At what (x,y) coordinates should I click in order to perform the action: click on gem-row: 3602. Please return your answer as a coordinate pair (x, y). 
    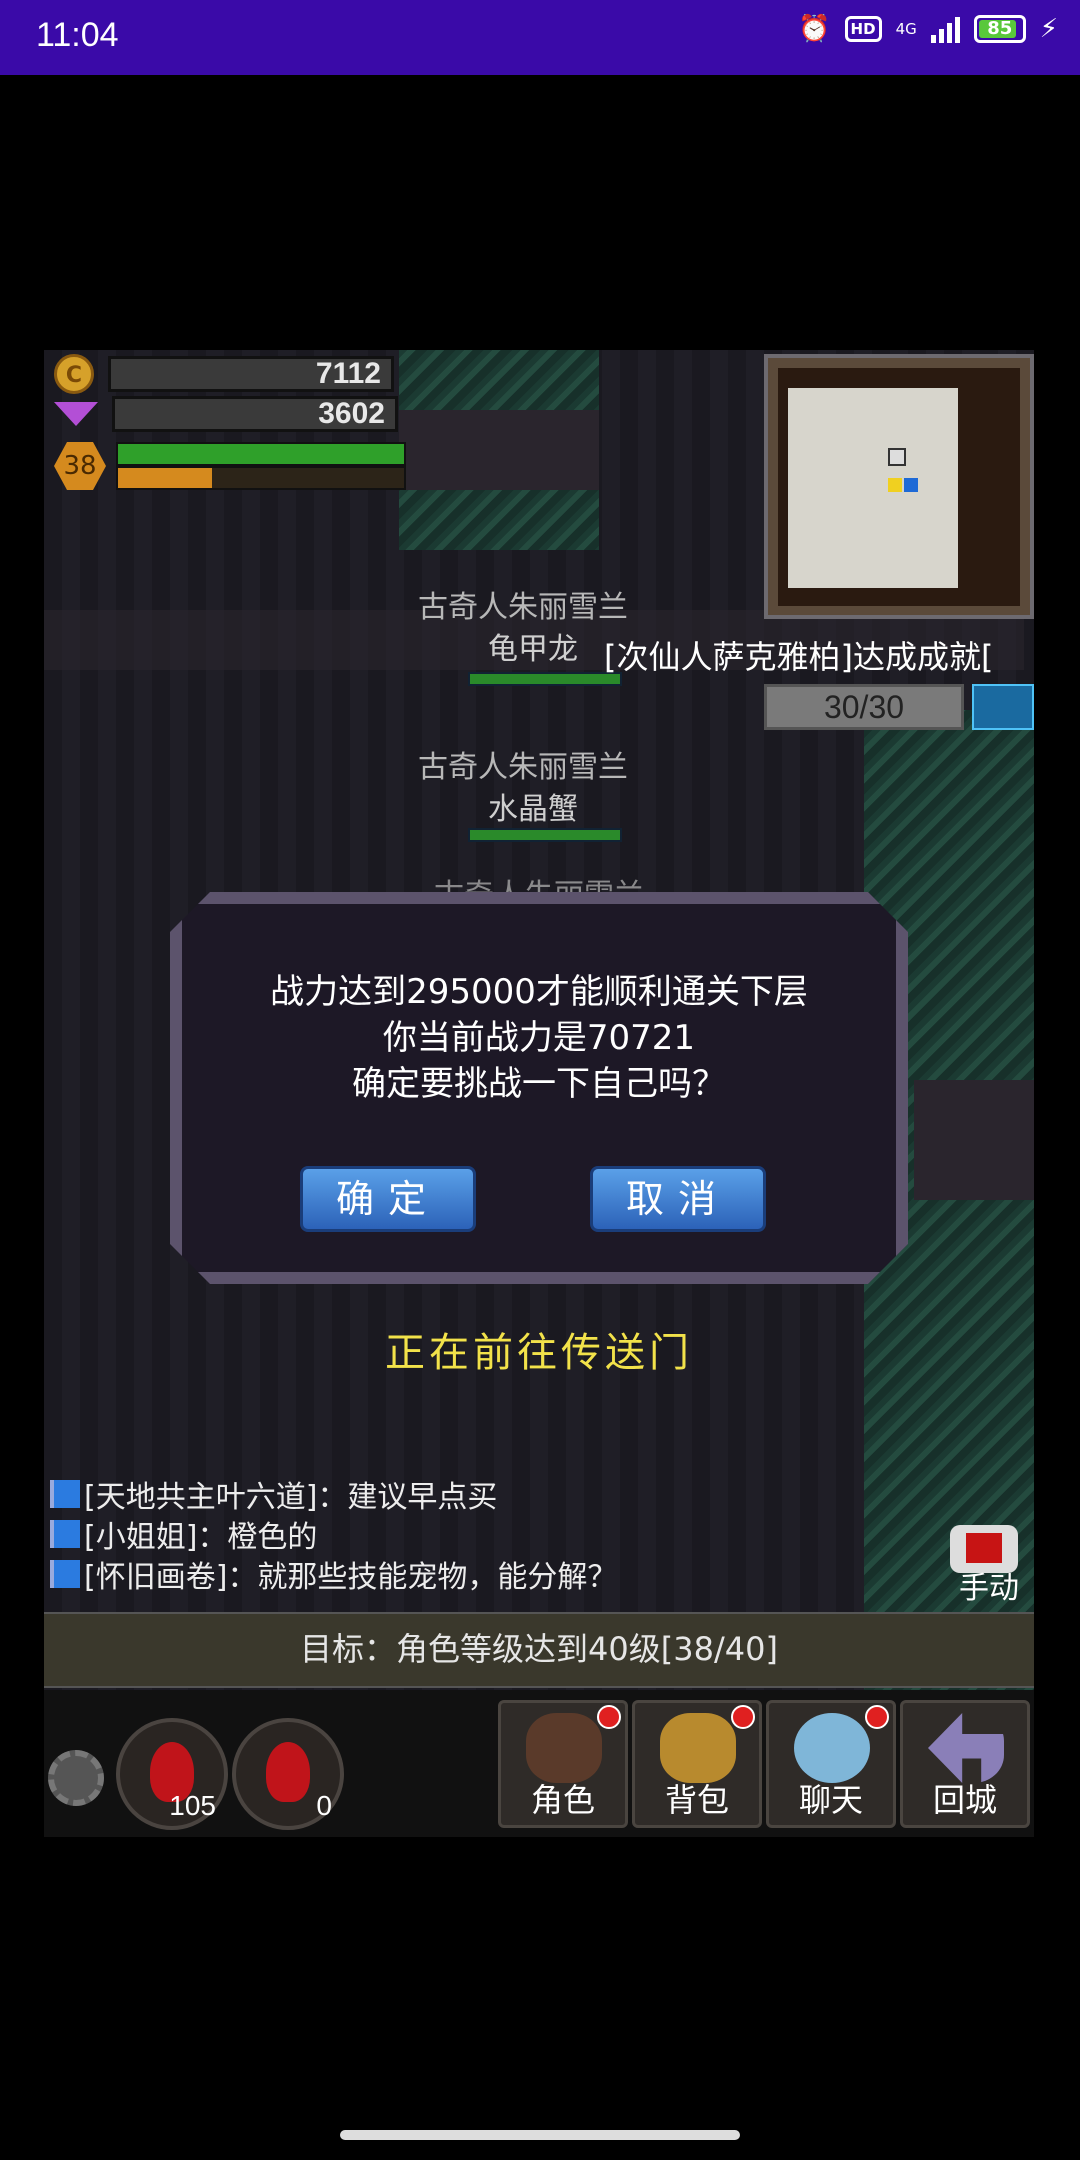
    Looking at the image, I should click on (226, 414).